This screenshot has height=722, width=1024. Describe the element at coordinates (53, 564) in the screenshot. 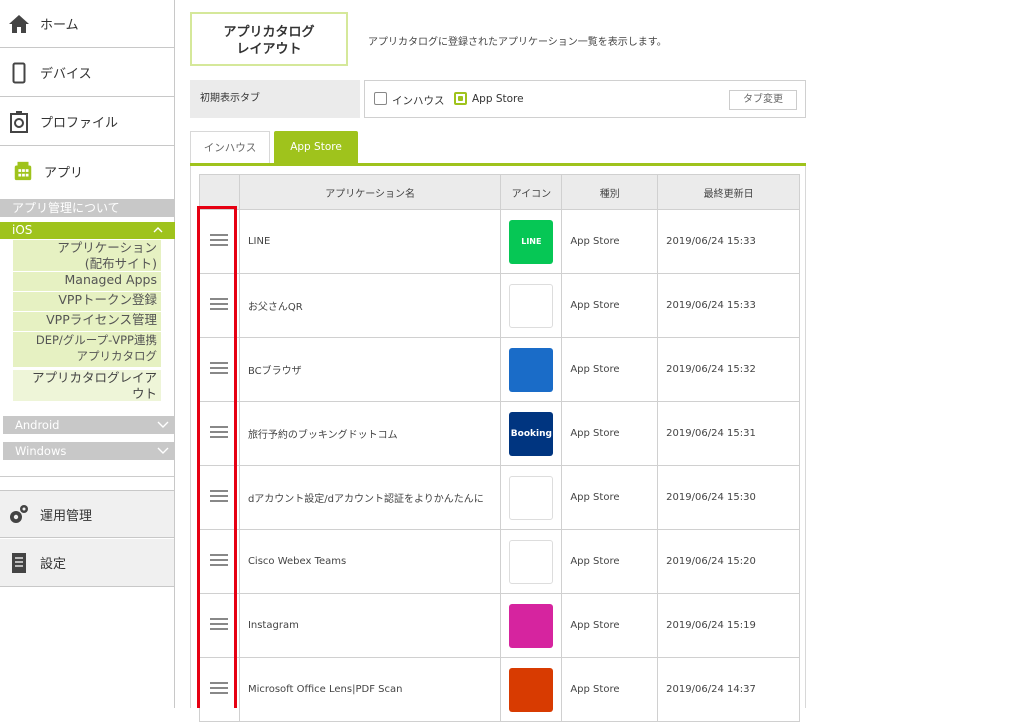

I see `nav-settings-label: 設定` at that location.